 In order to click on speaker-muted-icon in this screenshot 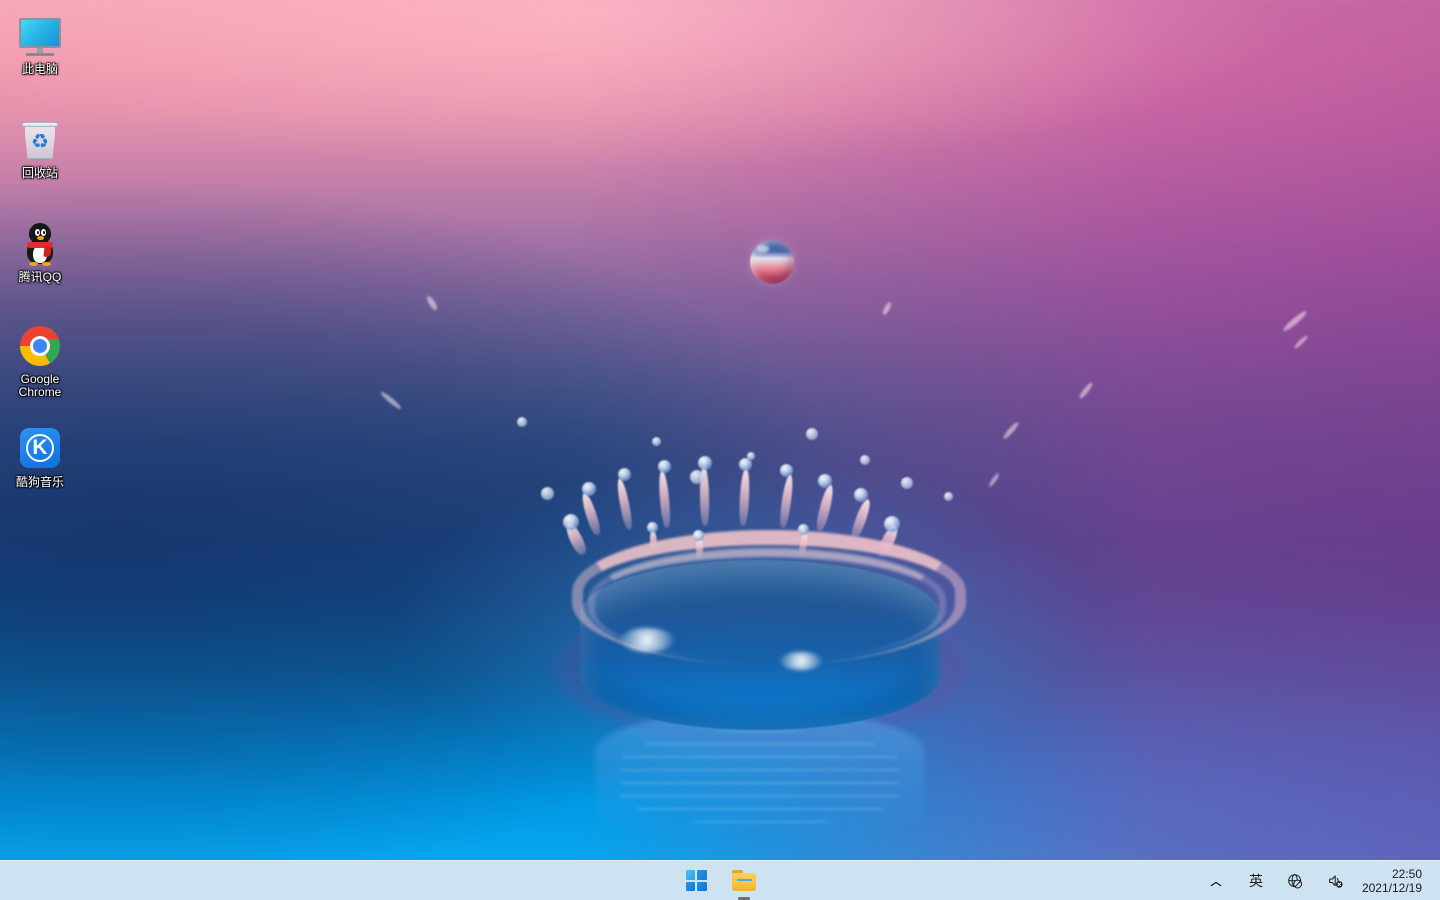, I will do `click(1336, 881)`.